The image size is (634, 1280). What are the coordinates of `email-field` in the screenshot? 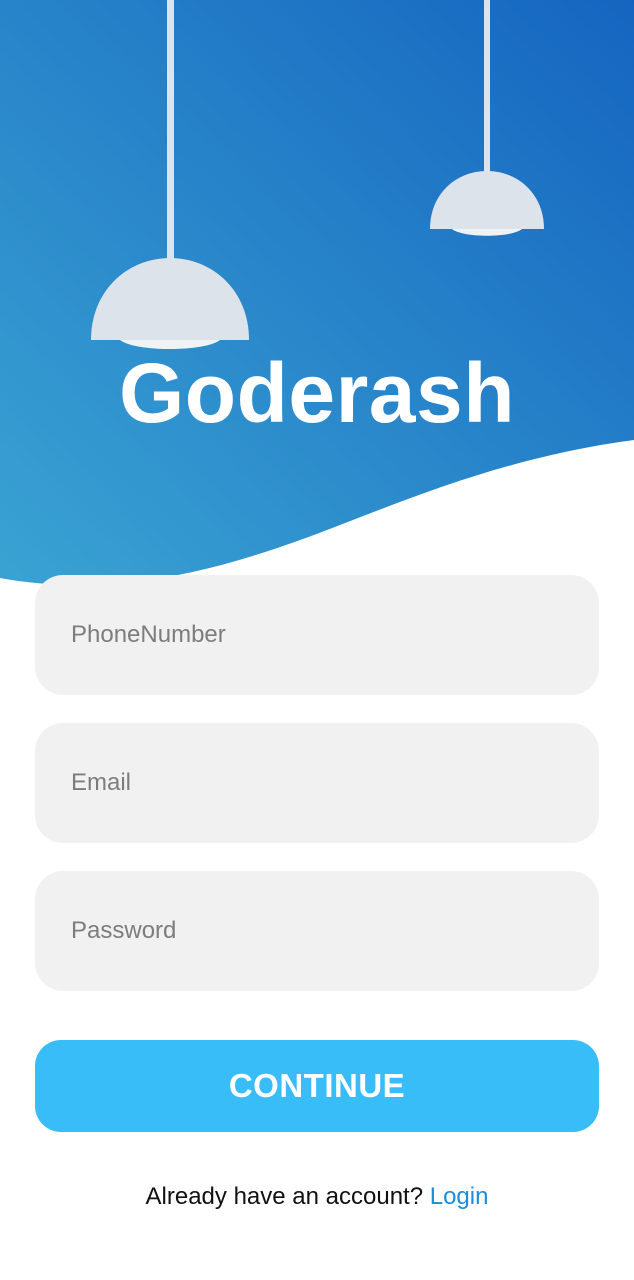 It's located at (317, 783).